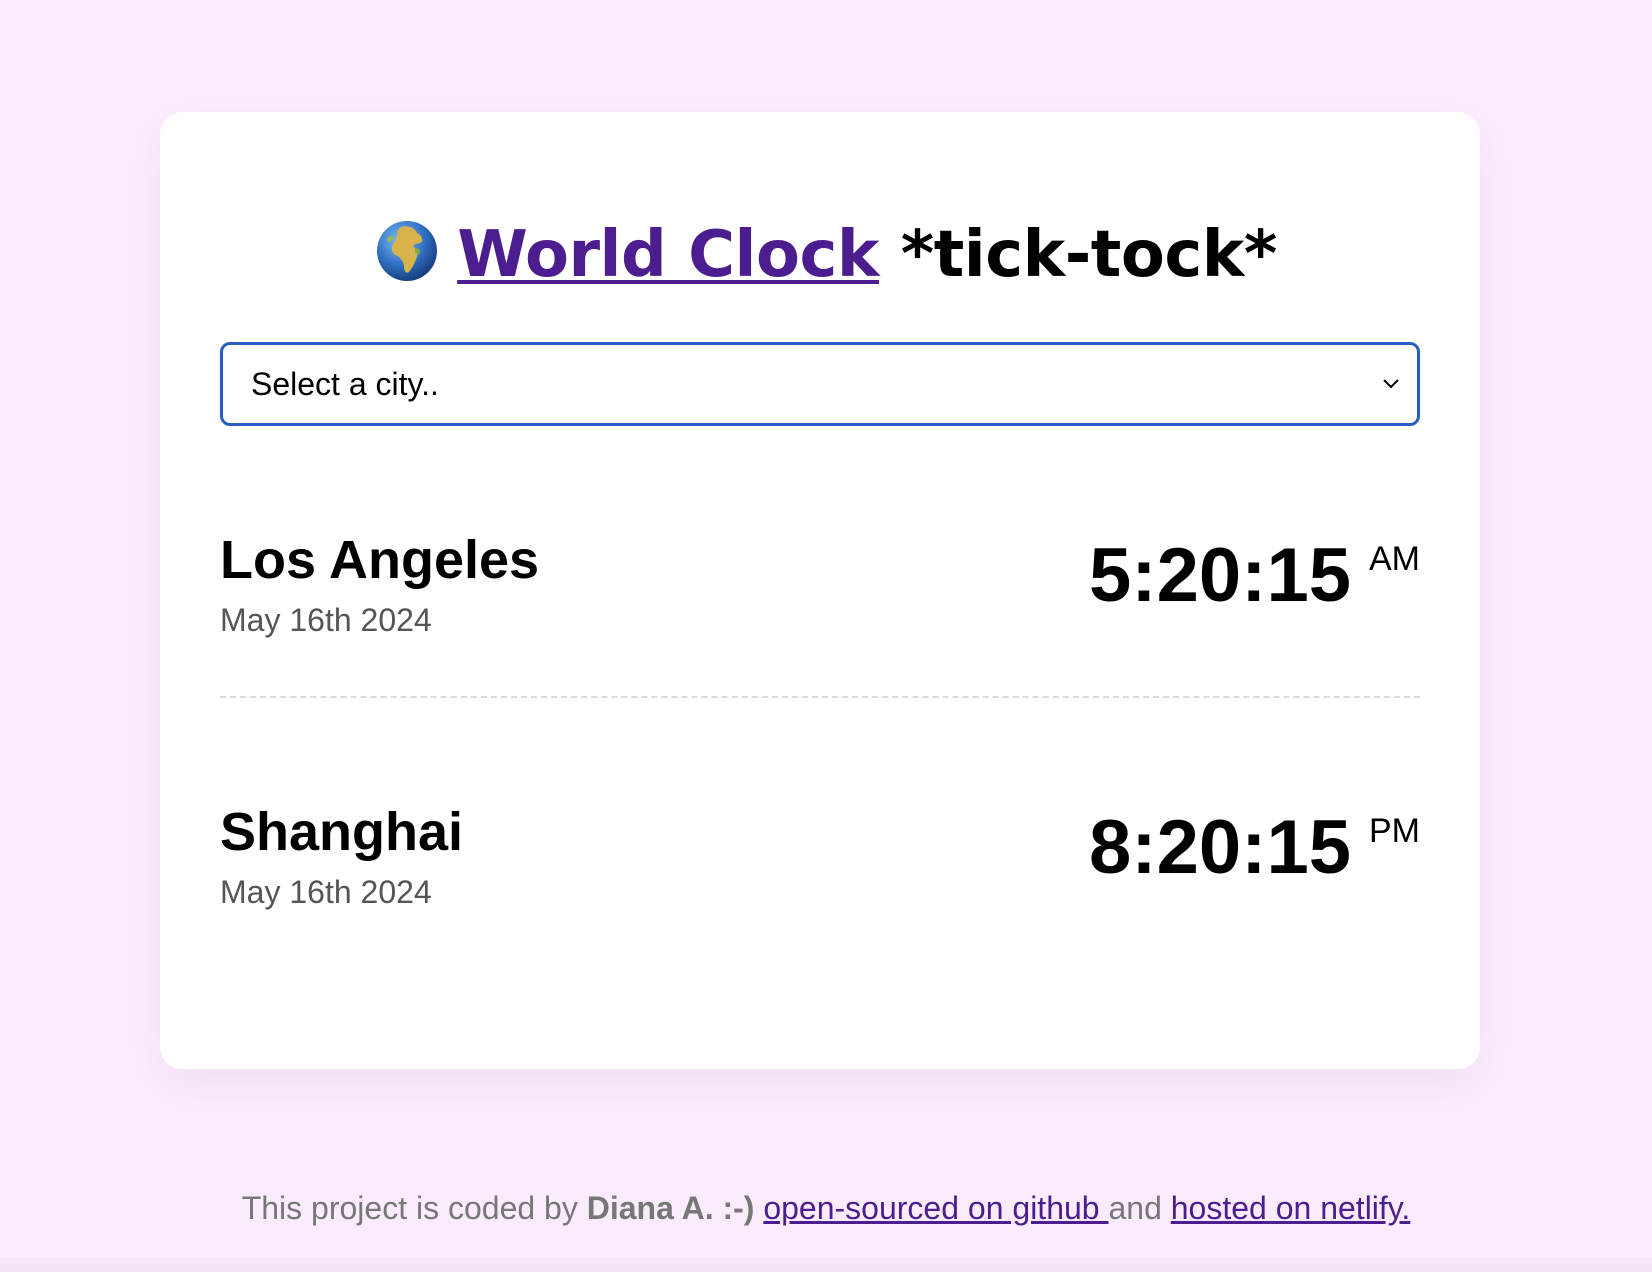  What do you see at coordinates (345, 384) in the screenshot?
I see `city-select-value: Select a city..` at bounding box center [345, 384].